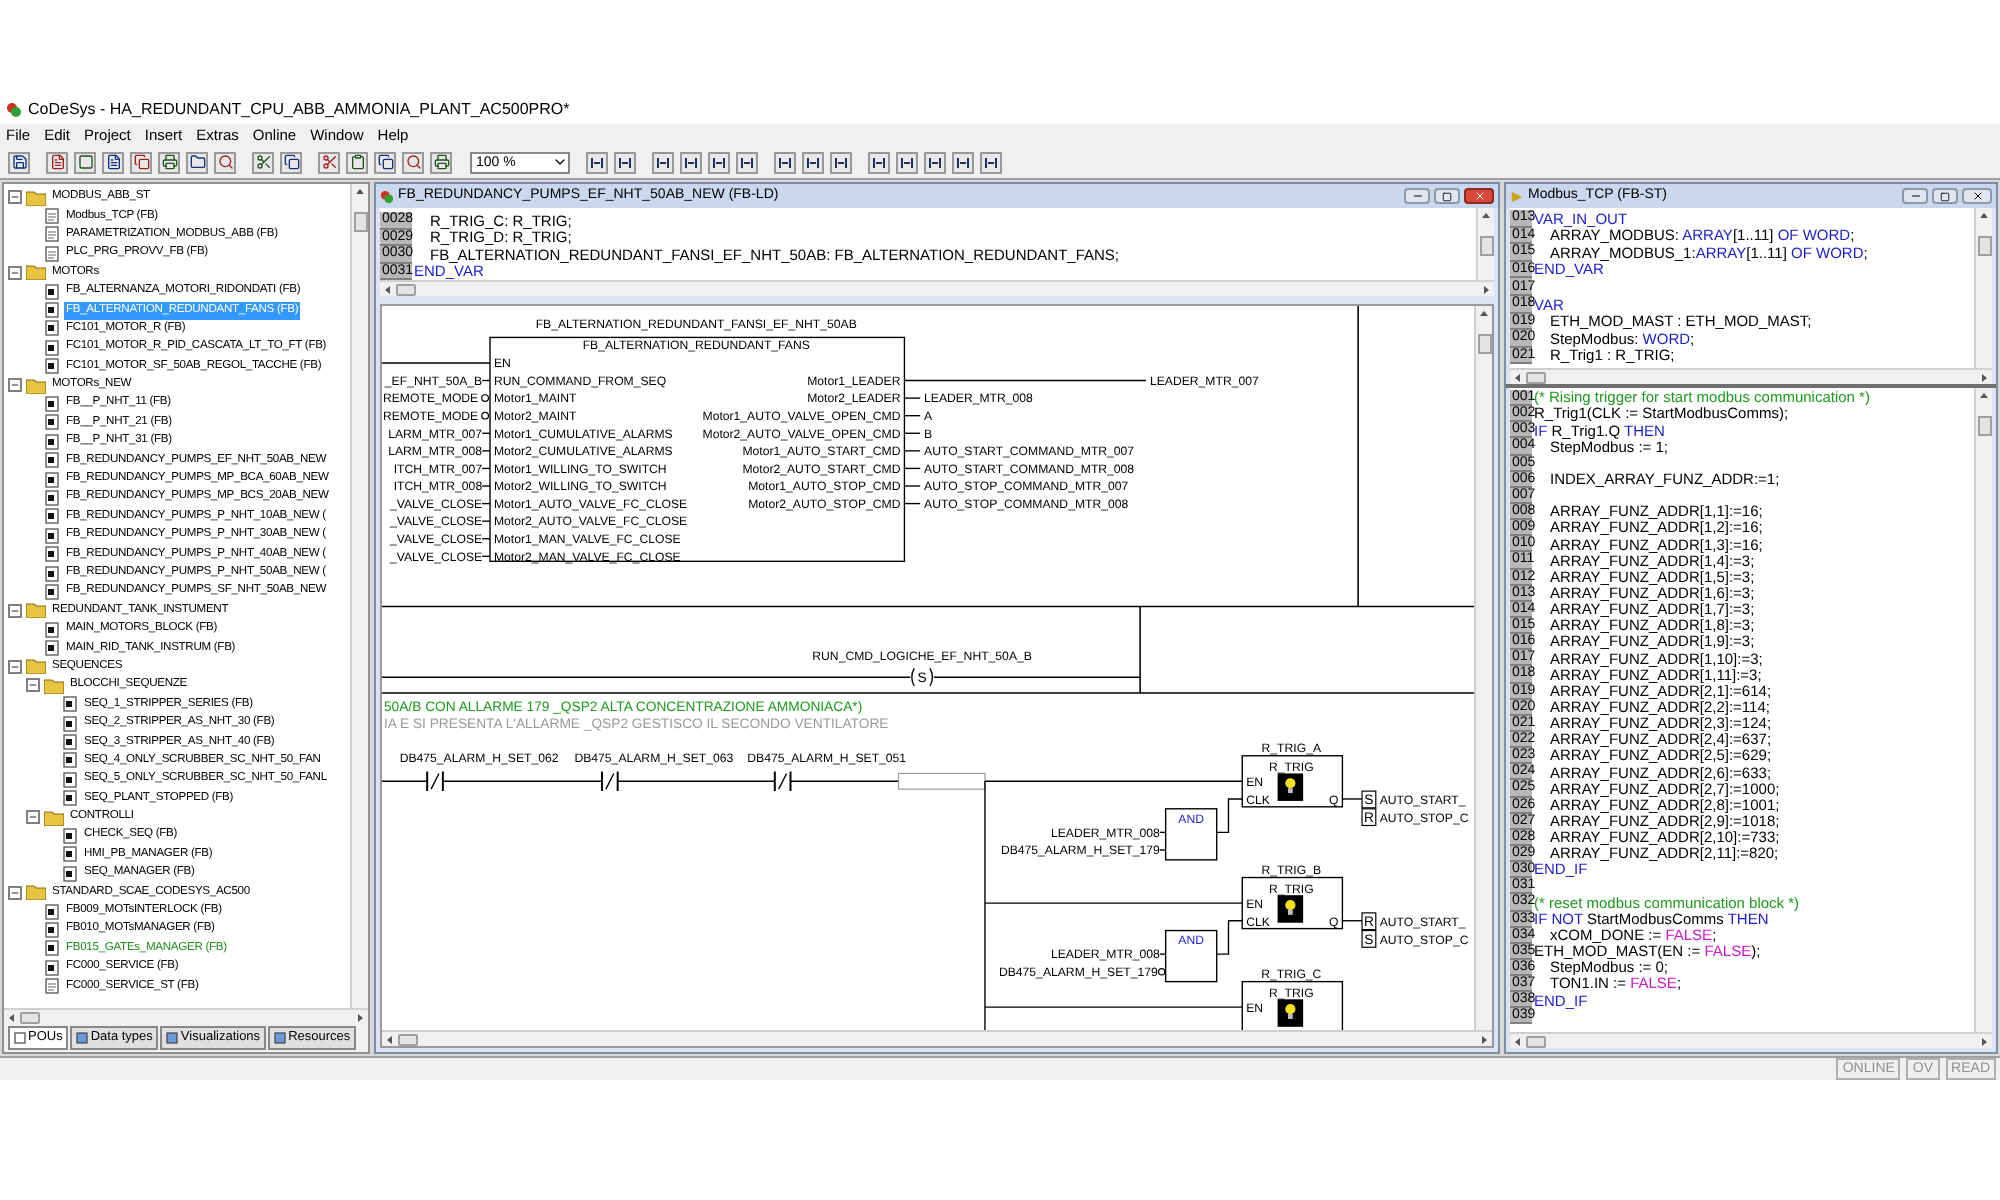  I want to click on dropdown-icon, so click(560, 162).